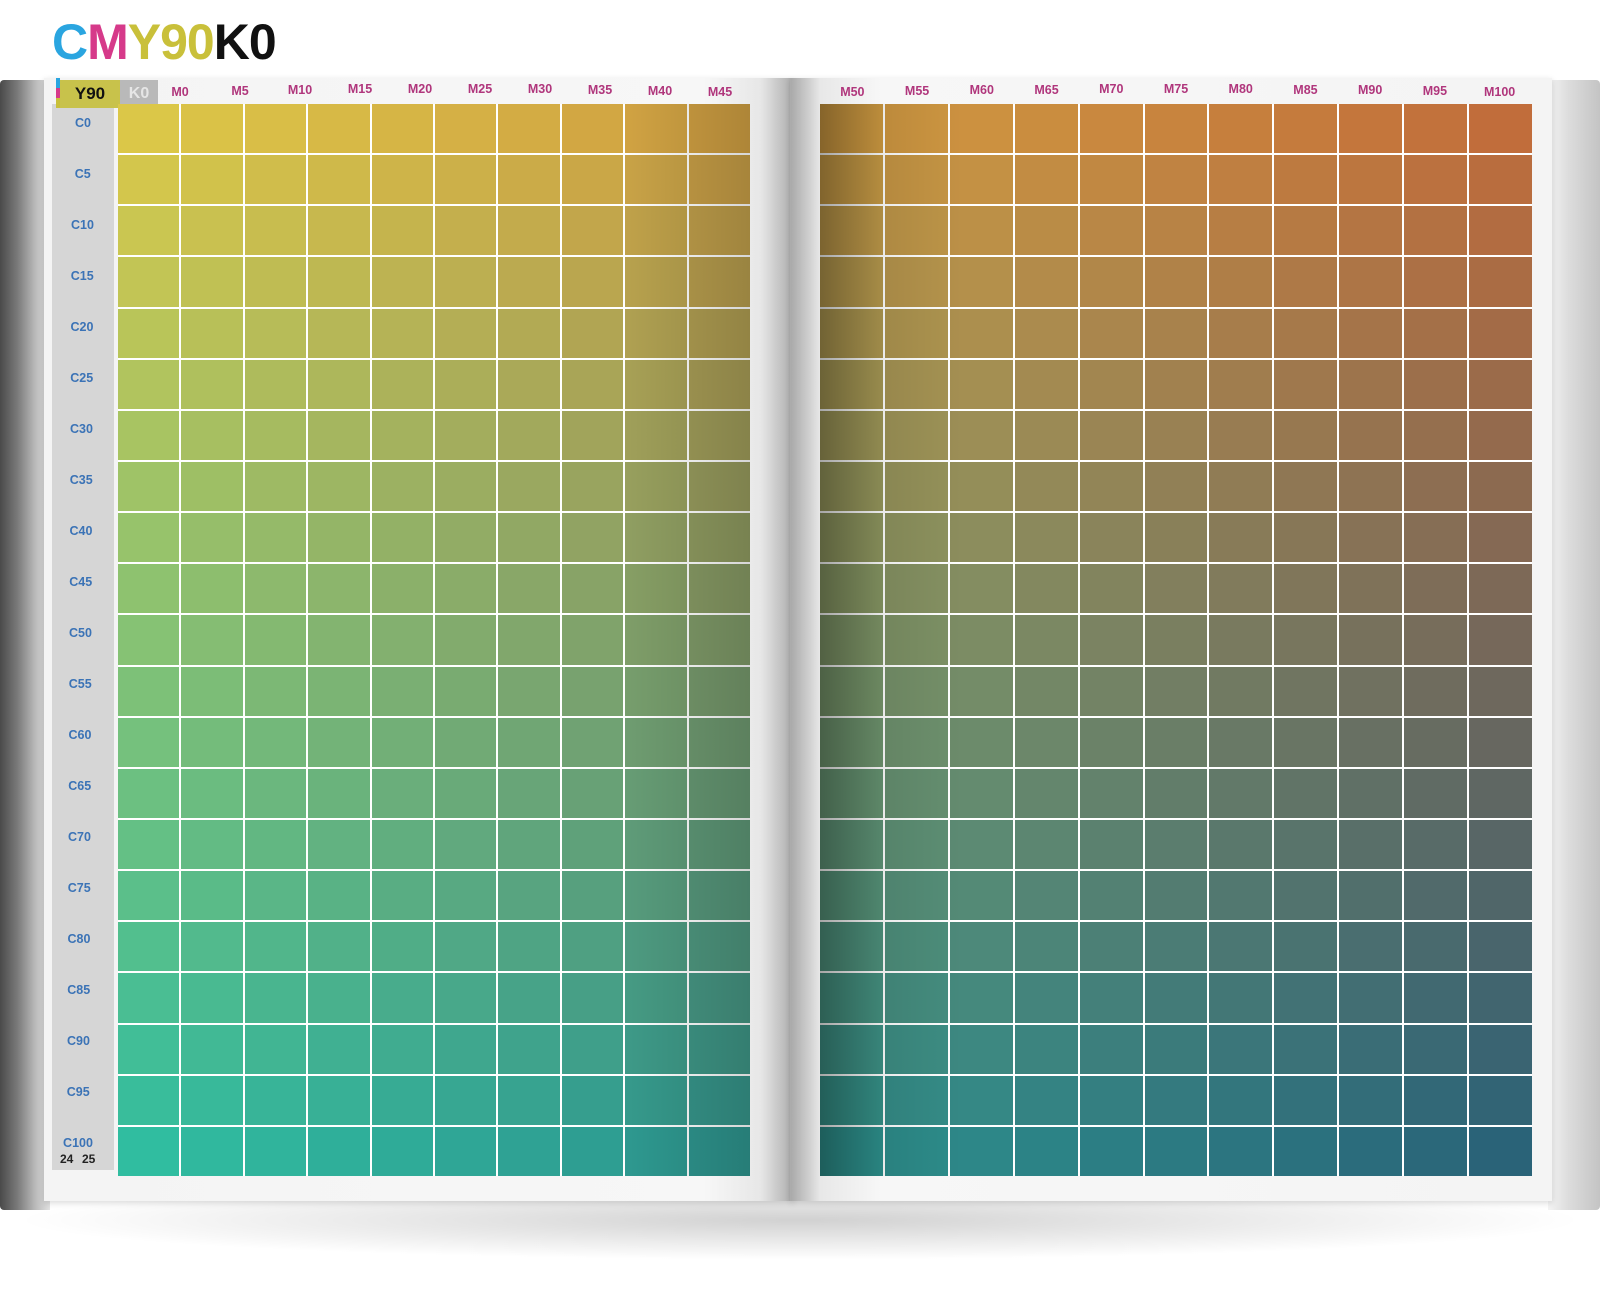  I want to click on magenta-column-label: M80, so click(1240, 89).